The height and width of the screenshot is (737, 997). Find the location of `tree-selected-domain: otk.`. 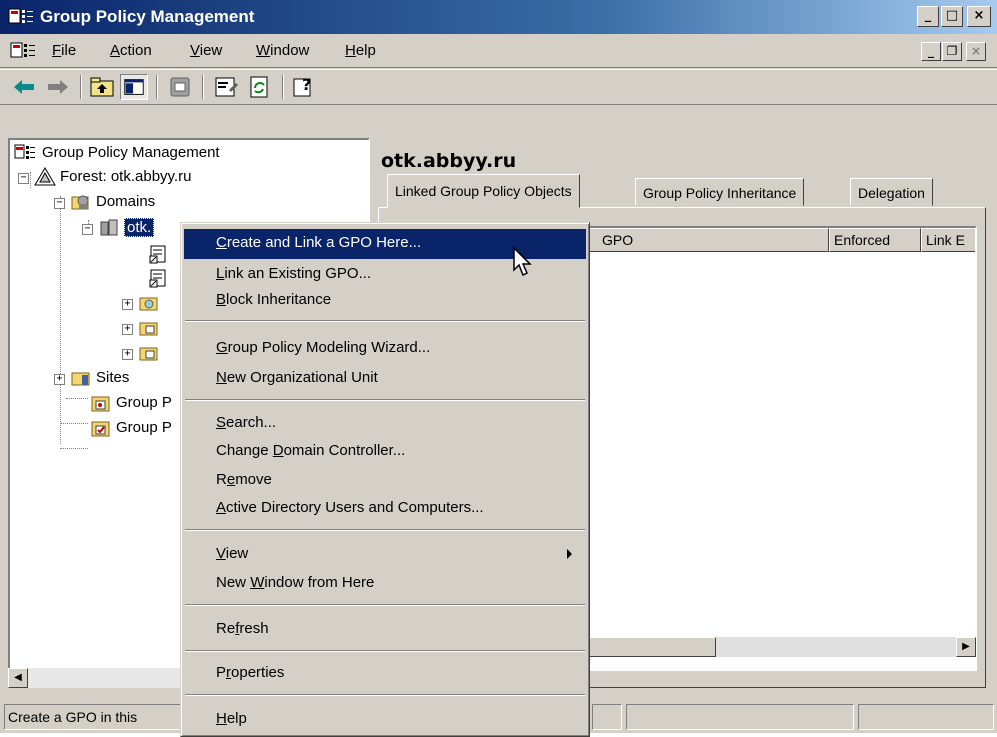

tree-selected-domain: otk. is located at coordinates (139, 227).